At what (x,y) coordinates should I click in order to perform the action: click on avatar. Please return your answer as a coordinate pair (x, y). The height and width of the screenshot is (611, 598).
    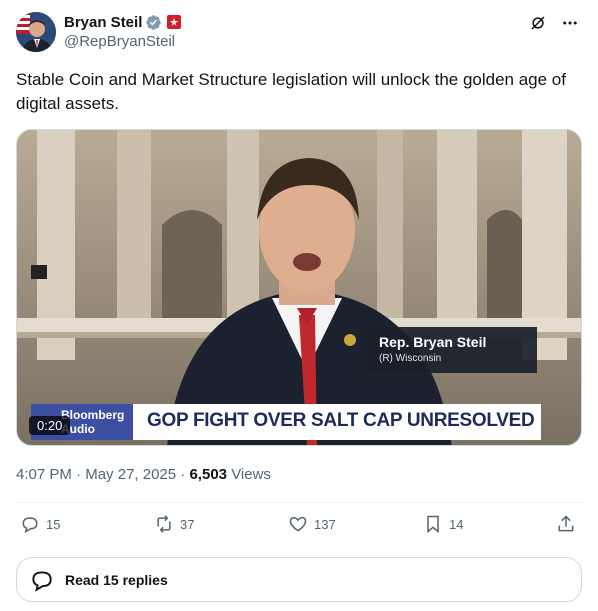
    Looking at the image, I should click on (36, 32).